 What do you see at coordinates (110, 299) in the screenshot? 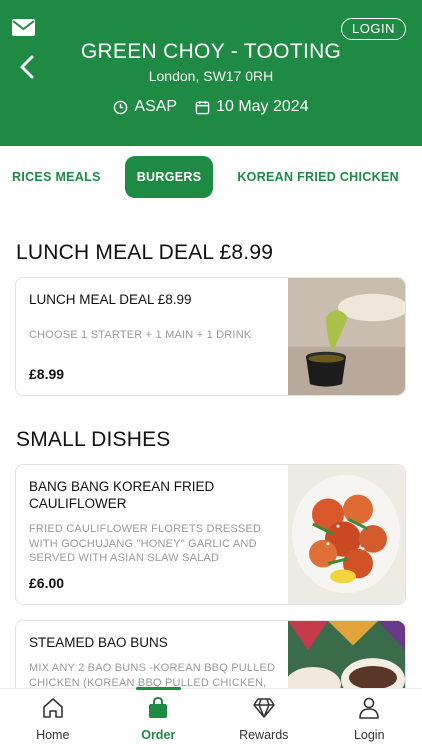
I see `menu-item-title: LUNCH MEAL DEAL £8.99` at bounding box center [110, 299].